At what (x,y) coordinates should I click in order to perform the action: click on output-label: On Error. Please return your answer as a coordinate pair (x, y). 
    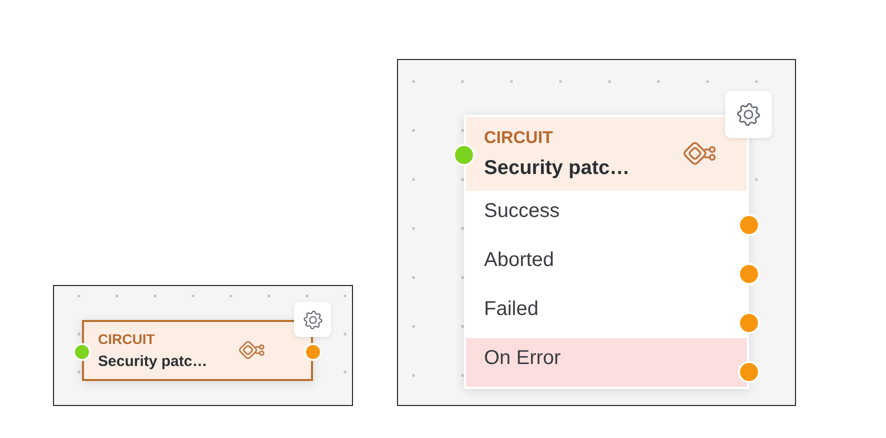
    Looking at the image, I should click on (522, 358).